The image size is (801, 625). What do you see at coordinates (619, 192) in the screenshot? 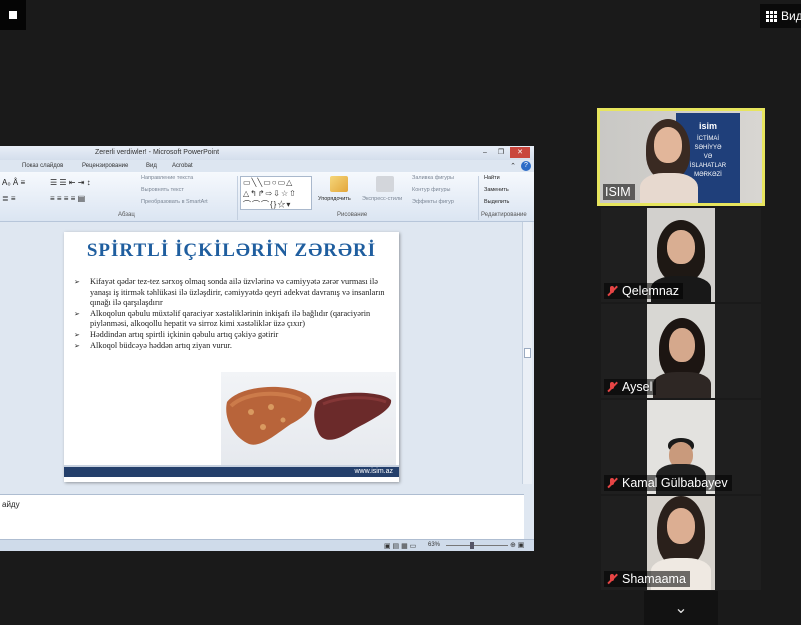
I see `participant-name-tag: ISIM` at bounding box center [619, 192].